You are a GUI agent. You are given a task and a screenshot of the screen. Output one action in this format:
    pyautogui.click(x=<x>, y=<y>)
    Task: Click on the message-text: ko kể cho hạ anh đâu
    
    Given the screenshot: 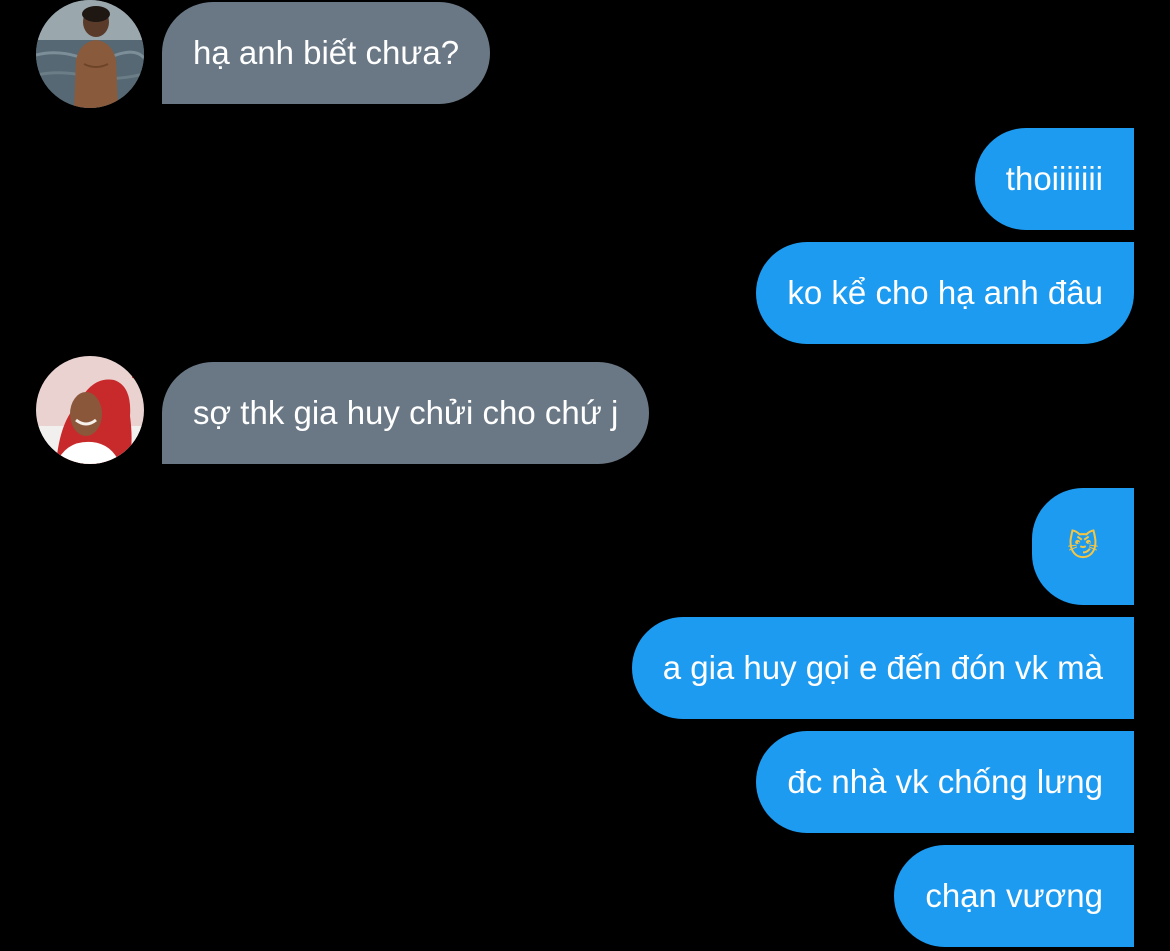 What is the action you would take?
    pyautogui.click(x=945, y=292)
    